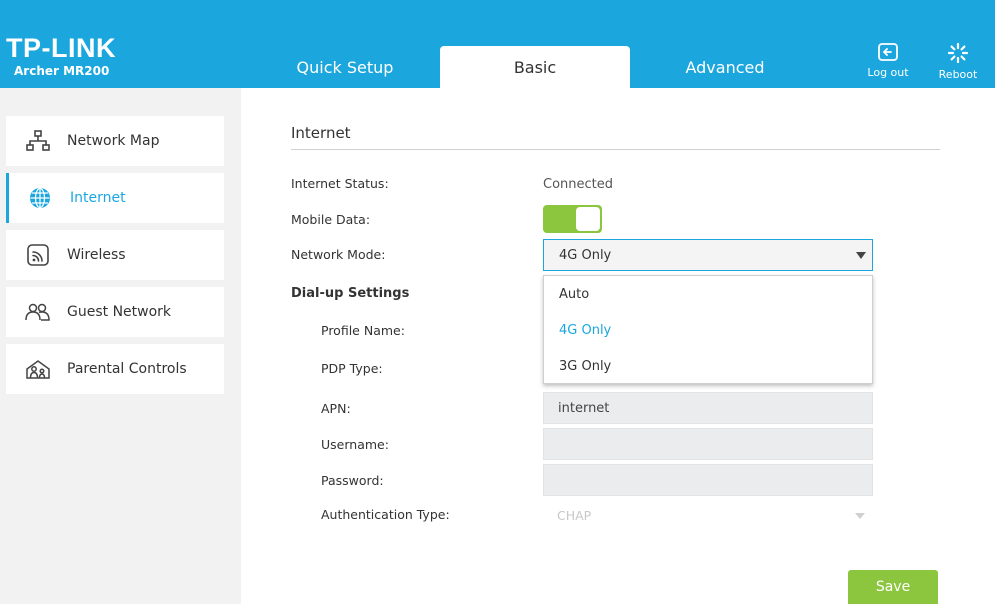 The image size is (995, 604). Describe the element at coordinates (585, 255) in the screenshot. I see `network-mode-selected-value: 4G Only` at that location.